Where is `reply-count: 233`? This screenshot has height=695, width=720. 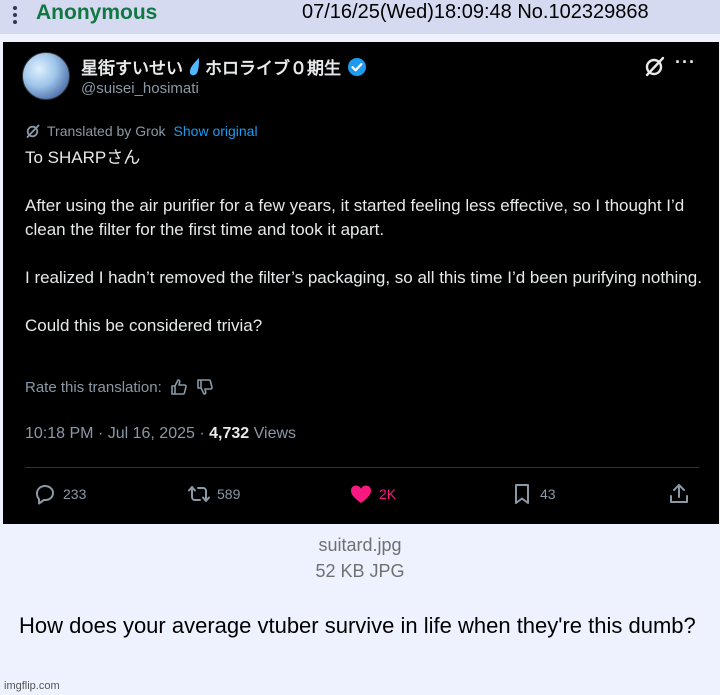
reply-count: 233 is located at coordinates (75, 494).